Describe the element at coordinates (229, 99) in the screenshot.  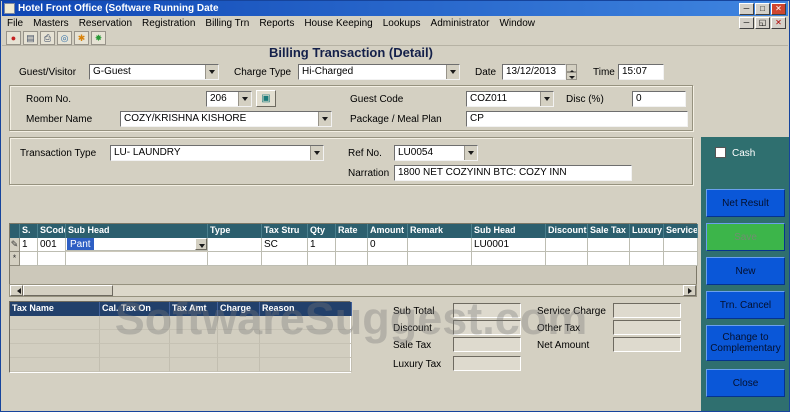
I see `room-no-select: 206` at that location.